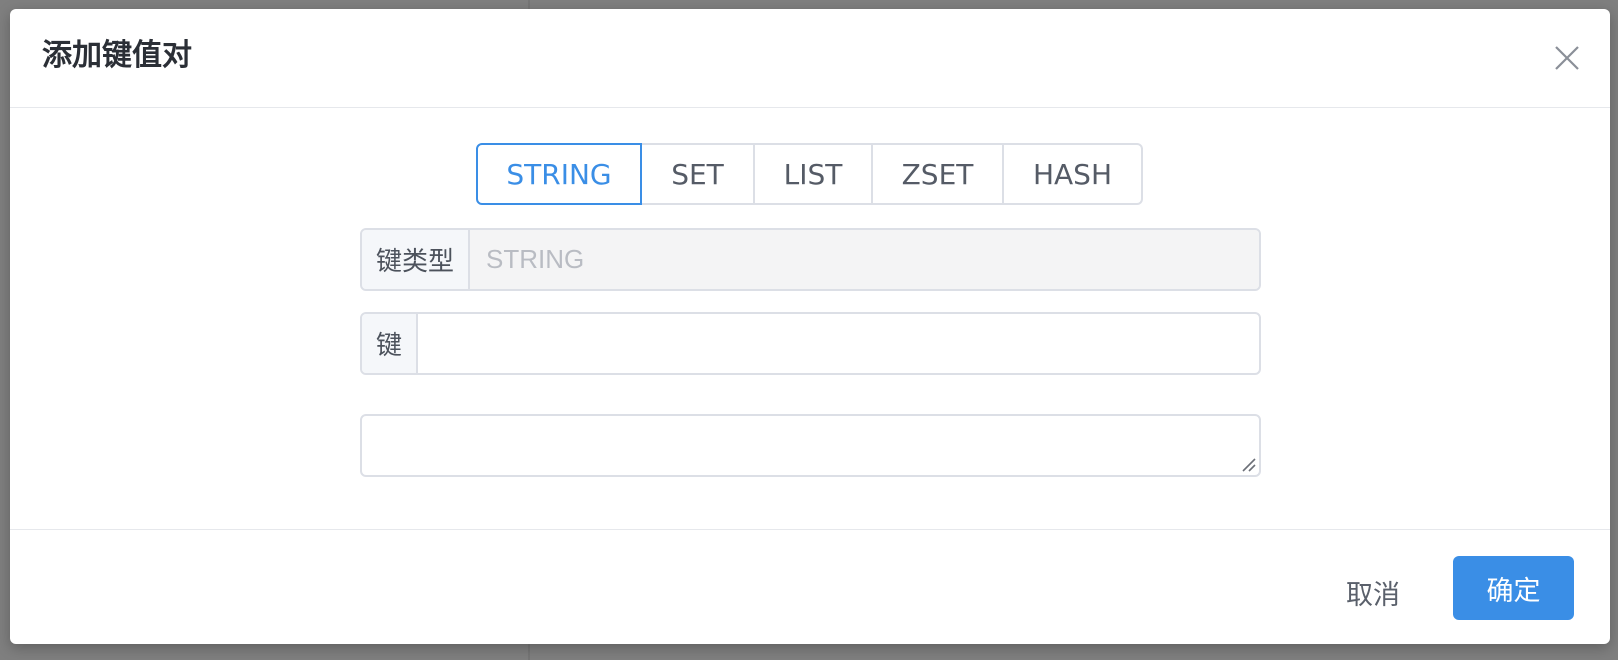 This screenshot has height=660, width=1618. Describe the element at coordinates (938, 174) in the screenshot. I see `tab-zset: ZSET` at that location.